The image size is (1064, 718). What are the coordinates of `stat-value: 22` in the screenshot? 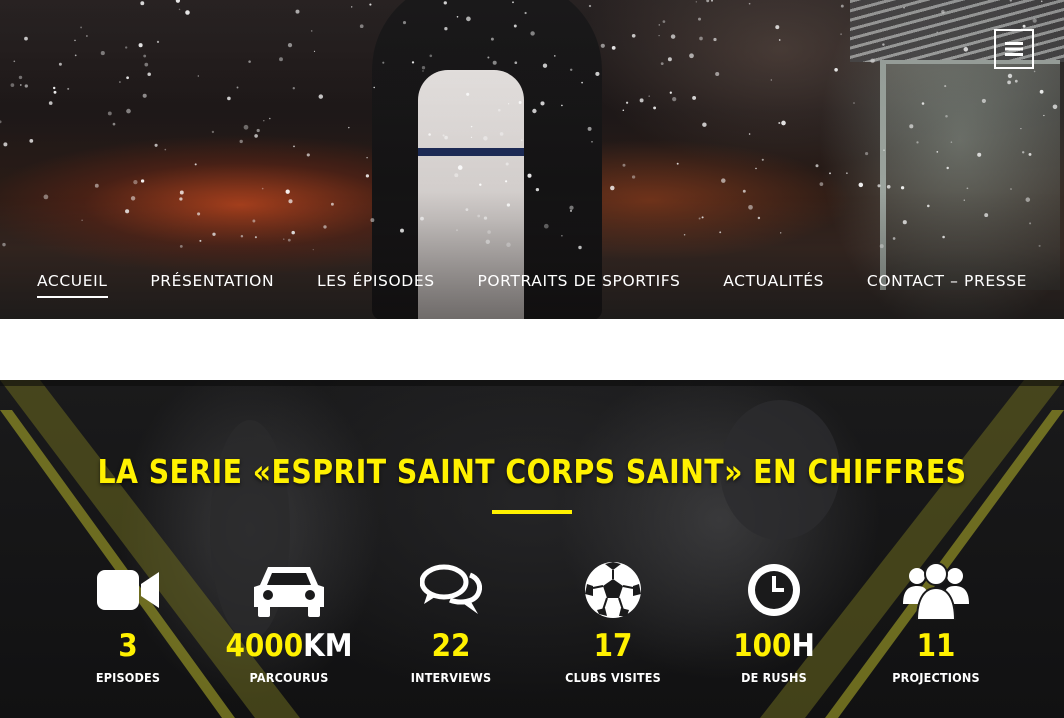 It's located at (451, 646).